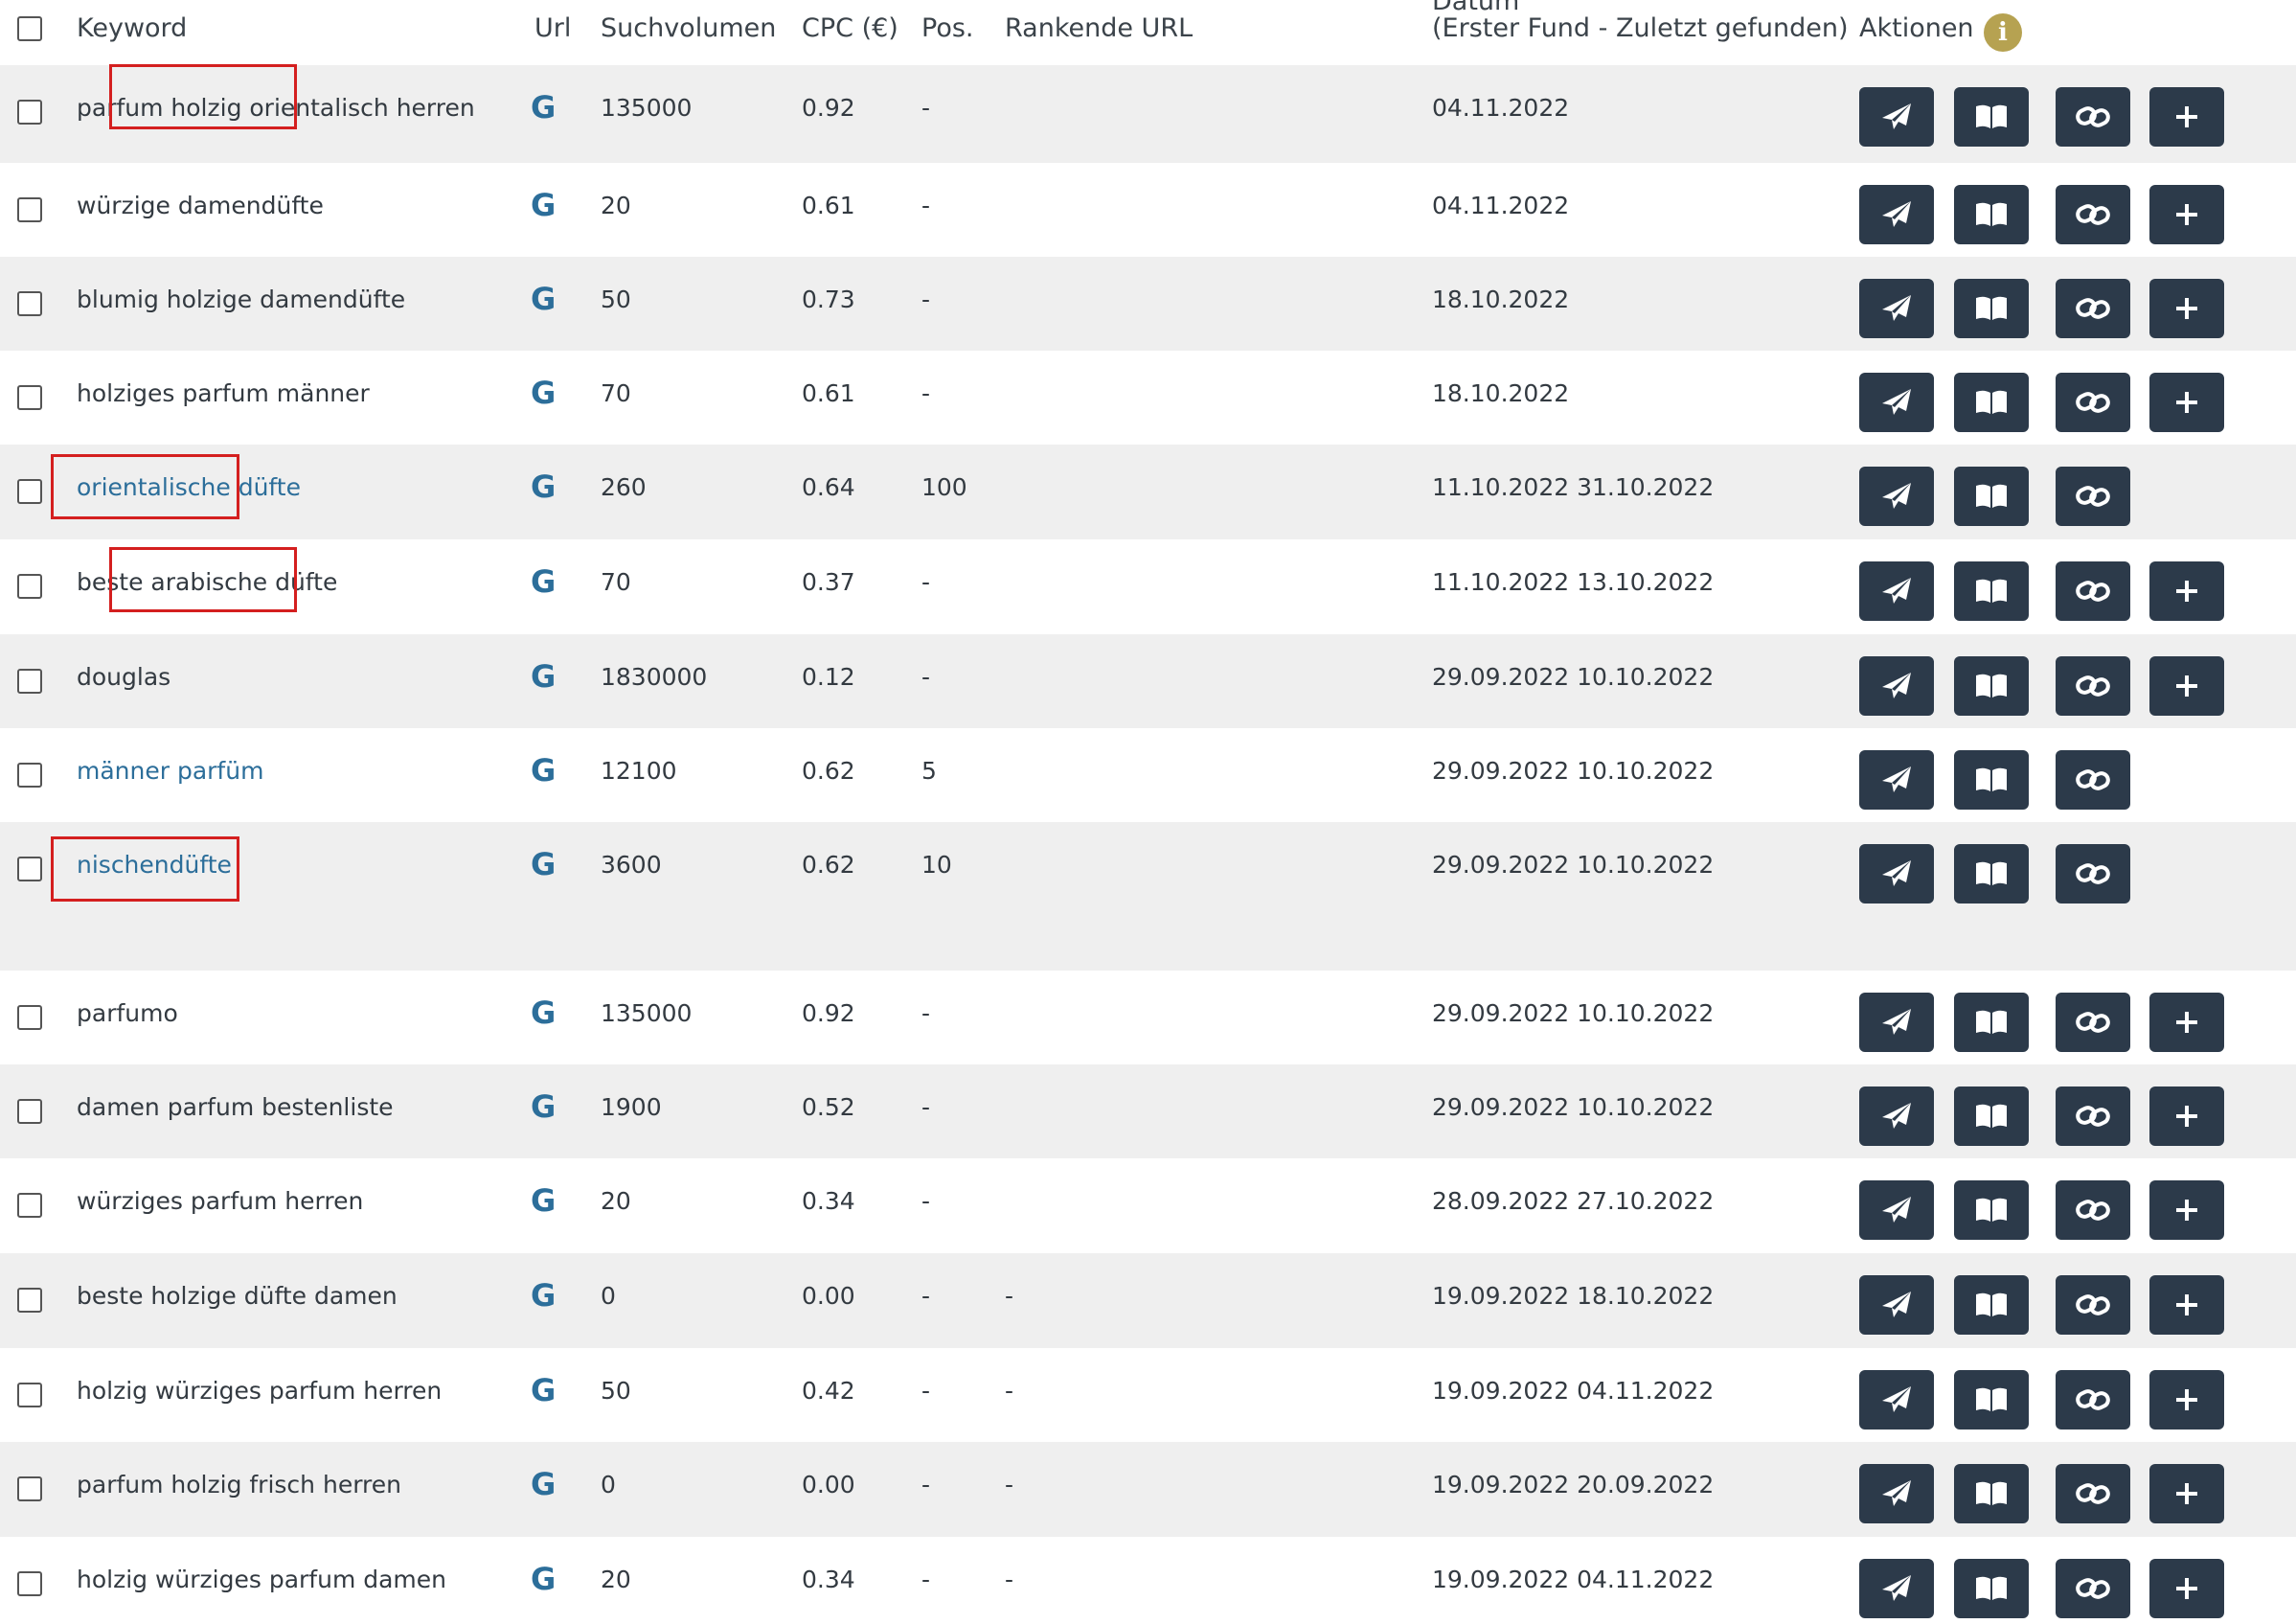  What do you see at coordinates (850, 28) in the screenshot?
I see `header-cpc: CPC (€)` at bounding box center [850, 28].